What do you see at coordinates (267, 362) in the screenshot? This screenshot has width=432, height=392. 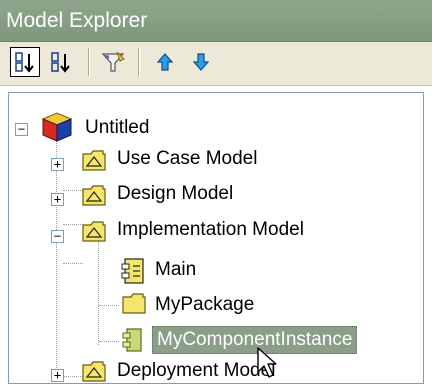 I see `mouse-pointer-icon` at bounding box center [267, 362].